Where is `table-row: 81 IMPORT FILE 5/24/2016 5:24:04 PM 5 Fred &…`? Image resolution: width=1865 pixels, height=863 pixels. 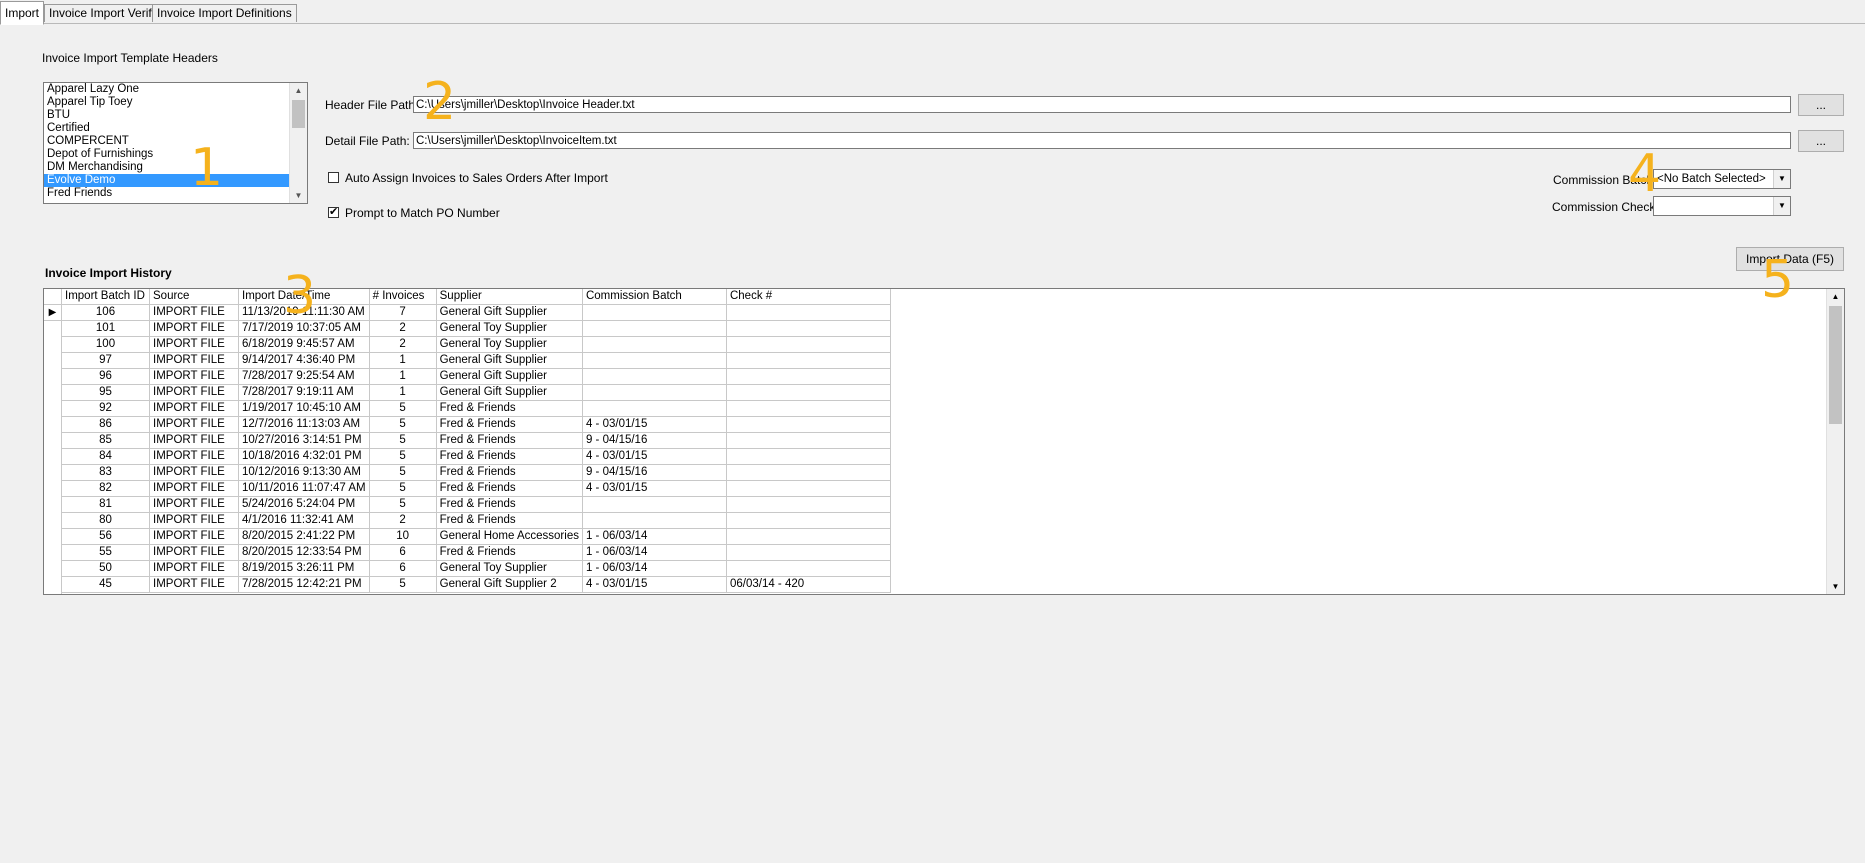
table-row: 81 IMPORT FILE 5/24/2016 5:24:04 PM 5 Fred &… is located at coordinates (476, 504).